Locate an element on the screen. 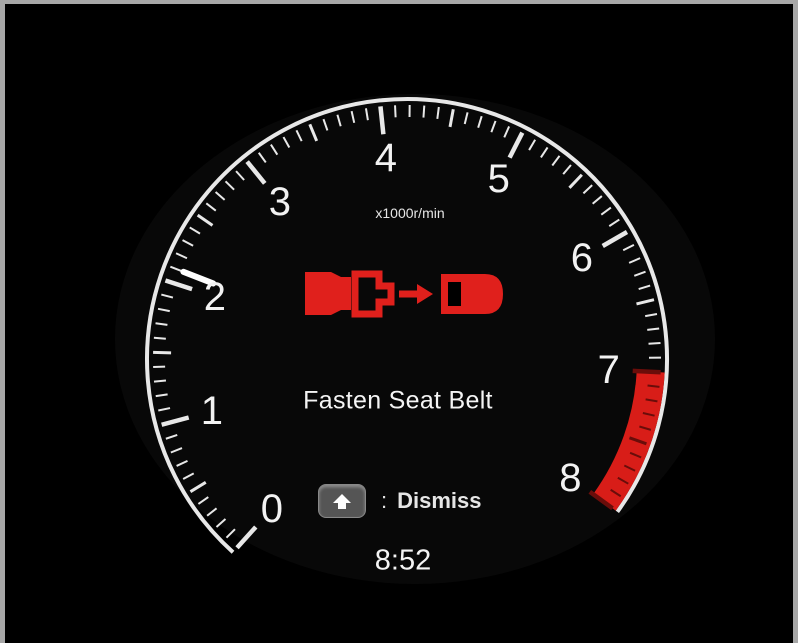 The width and height of the screenshot is (798, 643). clock-time: 8:52 is located at coordinates (403, 560).